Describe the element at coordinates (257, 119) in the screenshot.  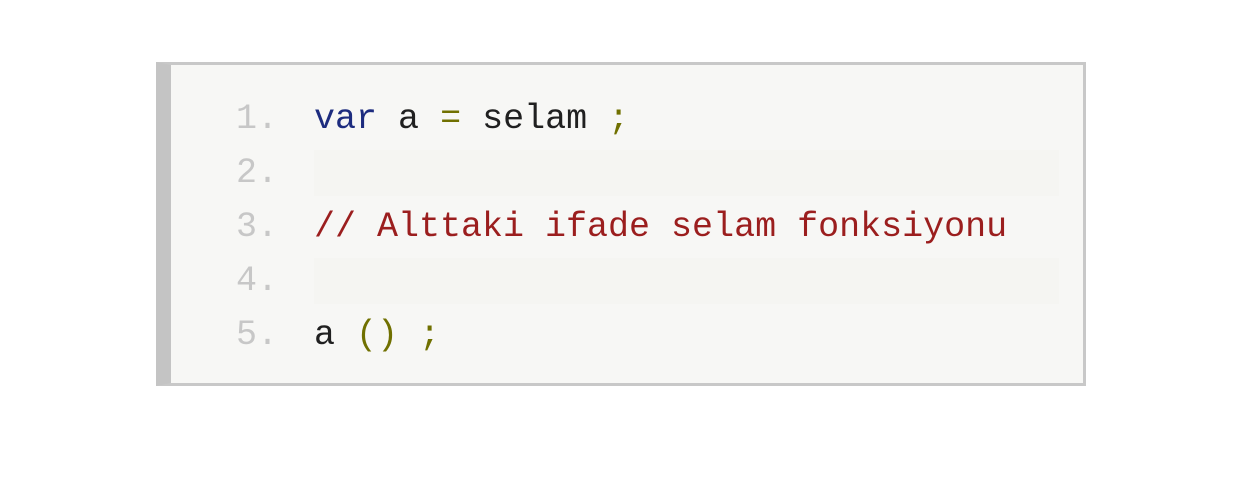
I see `line-number: 1.` at that location.